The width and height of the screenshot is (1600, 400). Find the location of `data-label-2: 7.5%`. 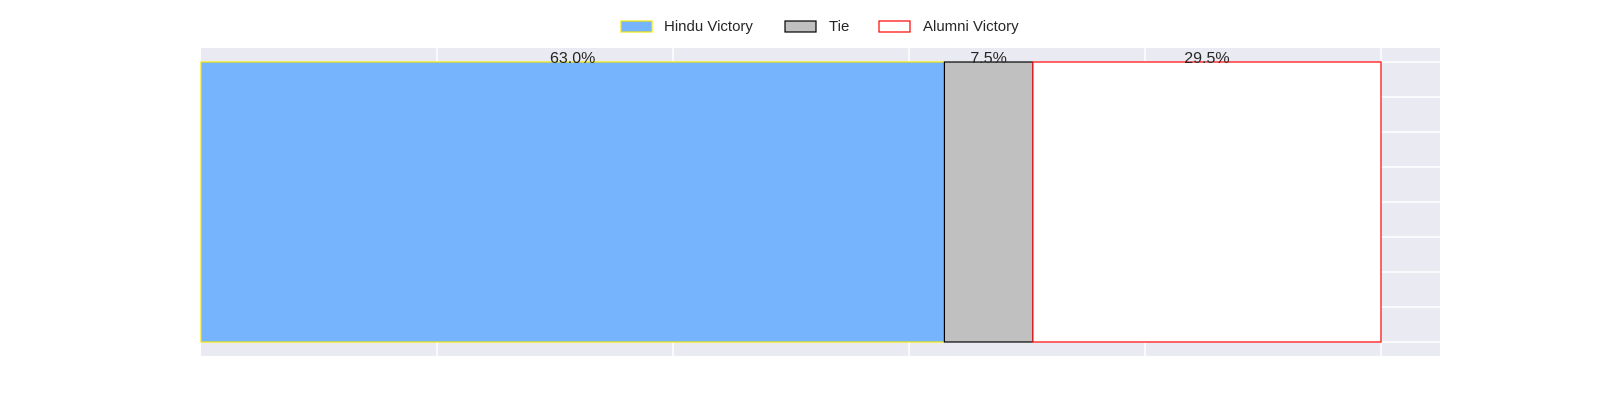

data-label-2: 7.5% is located at coordinates (988, 58).